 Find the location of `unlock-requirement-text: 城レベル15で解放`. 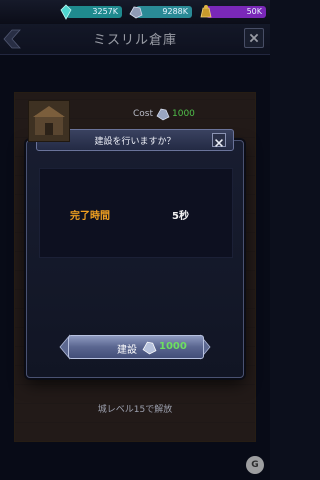

unlock-requirement-text: 城レベル15で解放 is located at coordinates (135, 410).